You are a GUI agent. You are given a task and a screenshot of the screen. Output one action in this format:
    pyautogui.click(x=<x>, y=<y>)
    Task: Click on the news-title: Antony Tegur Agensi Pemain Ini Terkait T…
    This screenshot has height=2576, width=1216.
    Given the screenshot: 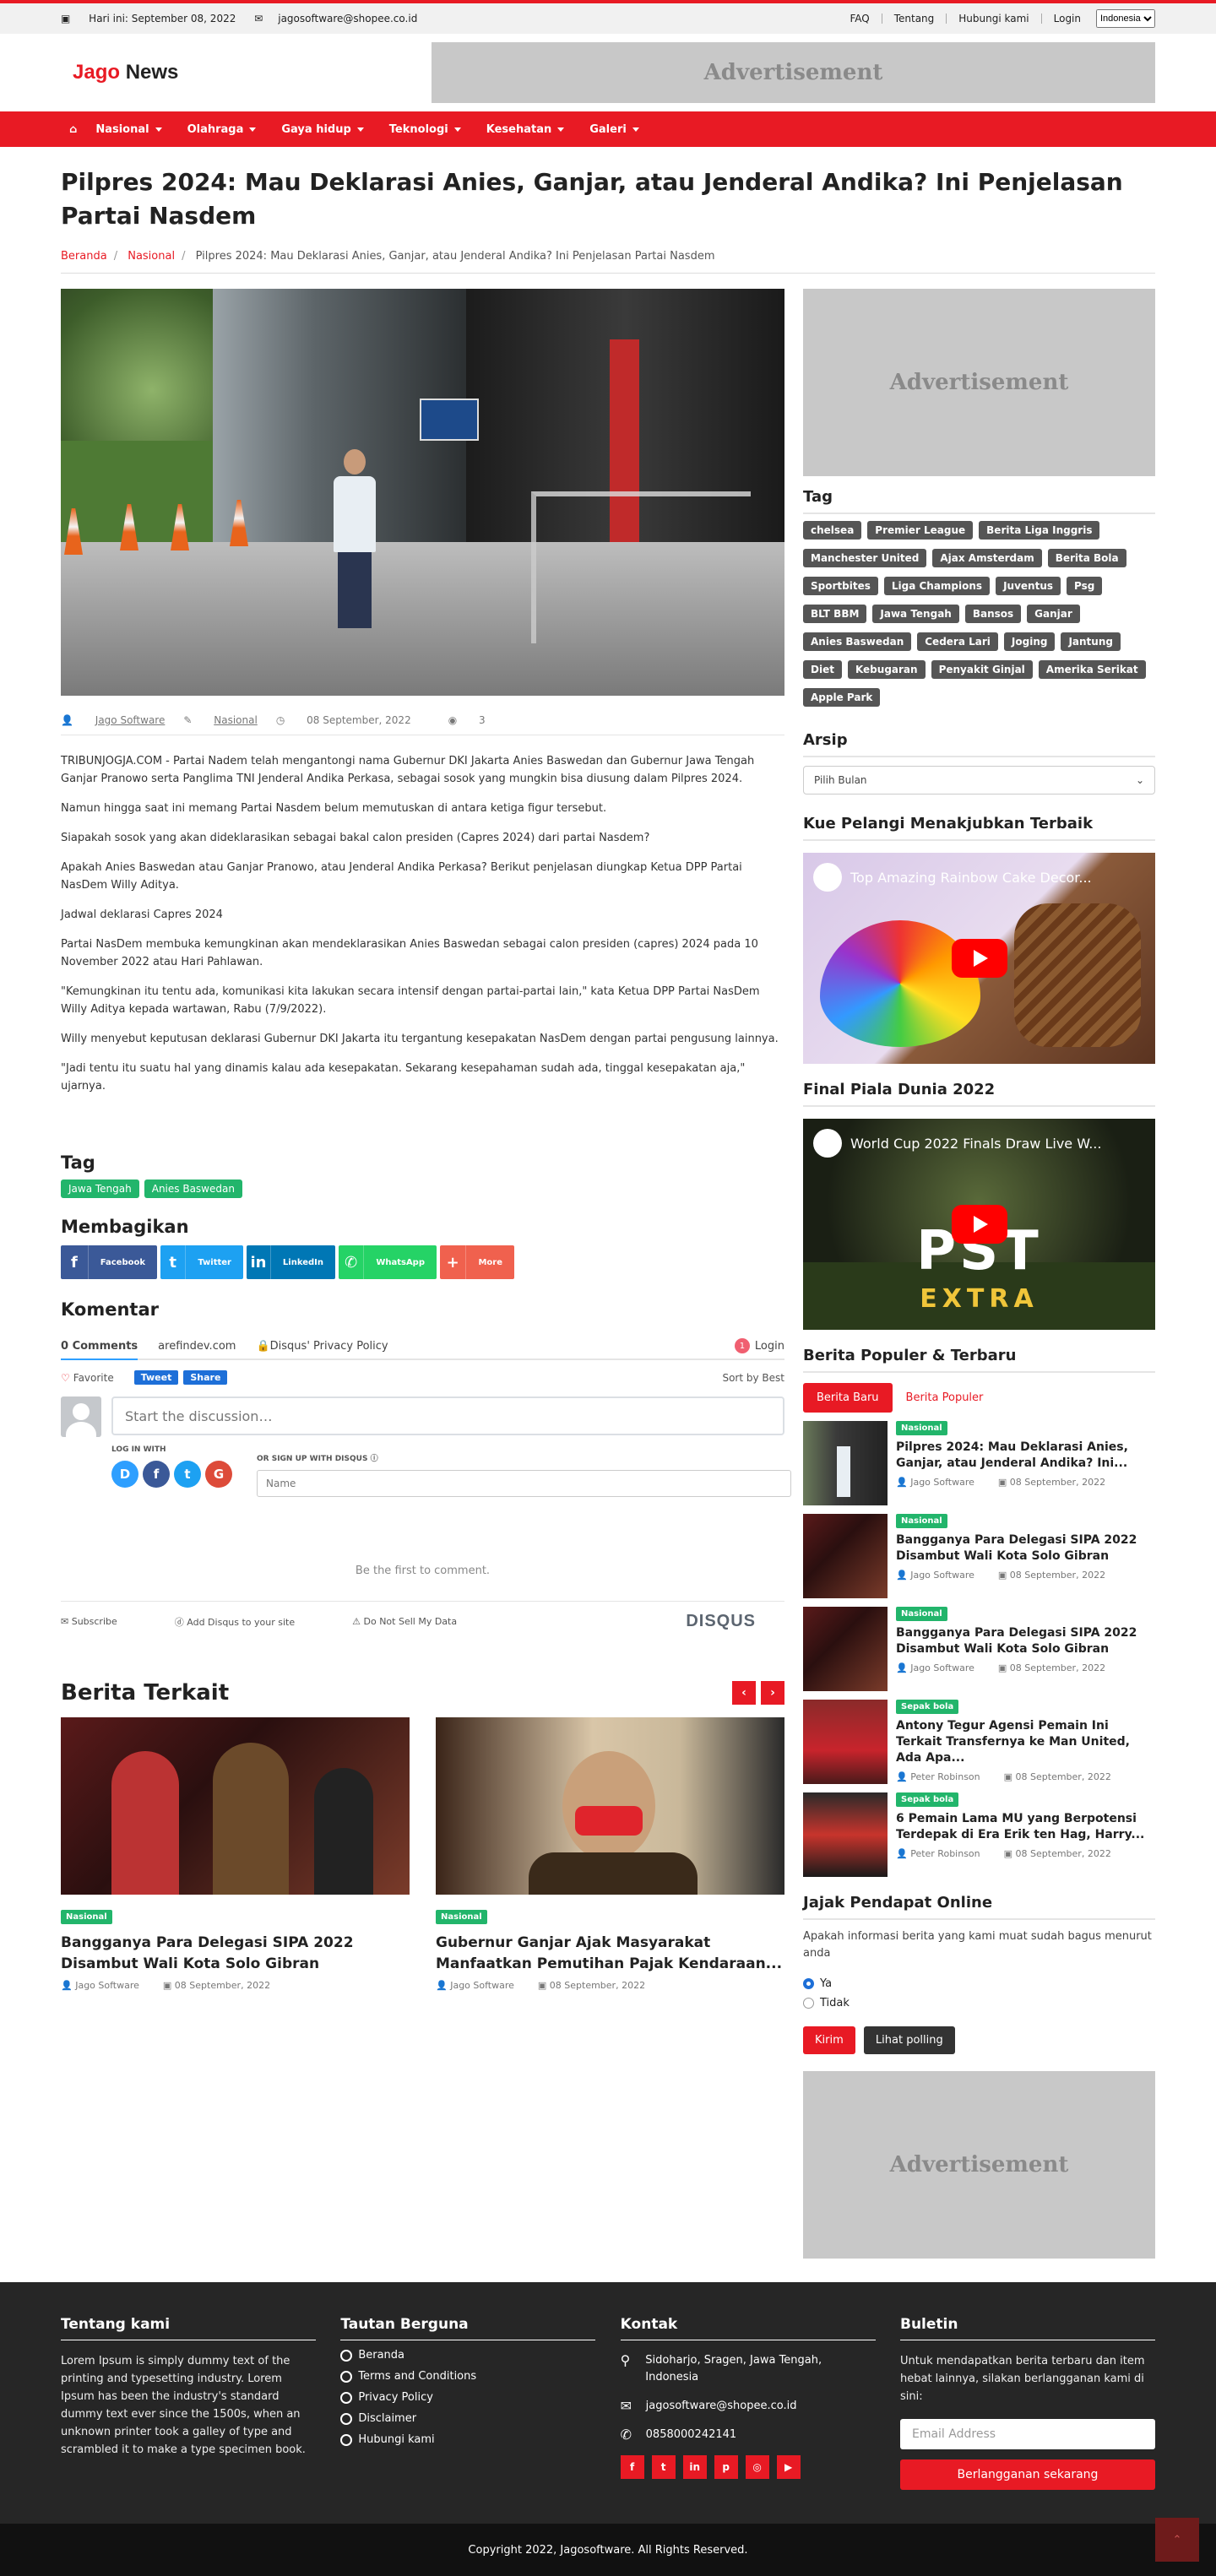 What is the action you would take?
    pyautogui.click(x=1025, y=1742)
    